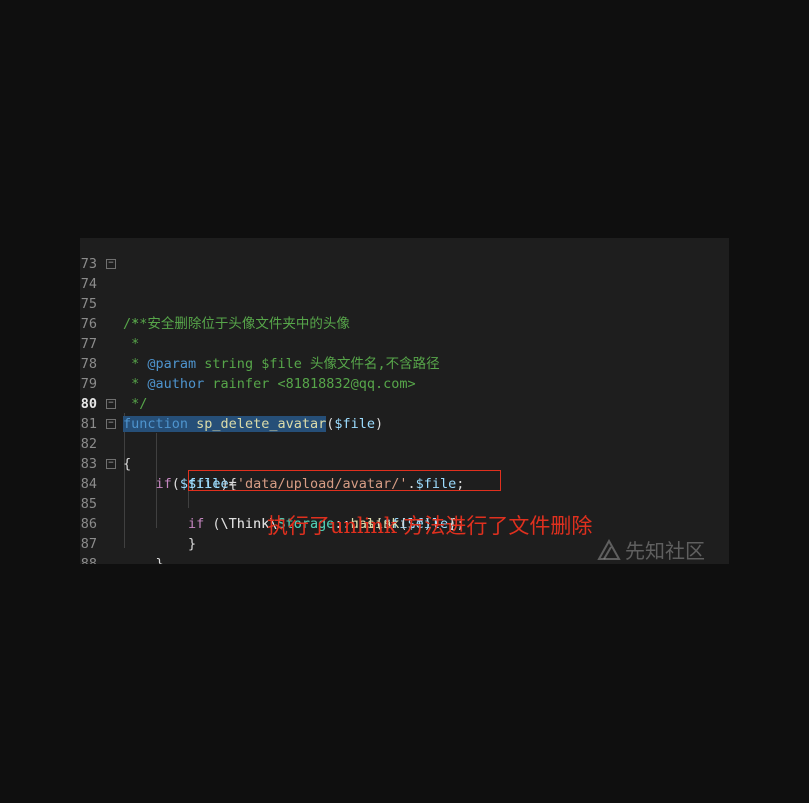  I want to click on code-line: 77 * @param string $file 头像文件名,不含路径, so click(404, 343).